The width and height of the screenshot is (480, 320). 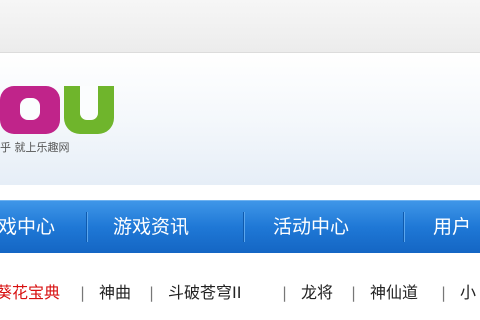 I want to click on game-link-kuihua: 葵花宝典, so click(x=30, y=293).